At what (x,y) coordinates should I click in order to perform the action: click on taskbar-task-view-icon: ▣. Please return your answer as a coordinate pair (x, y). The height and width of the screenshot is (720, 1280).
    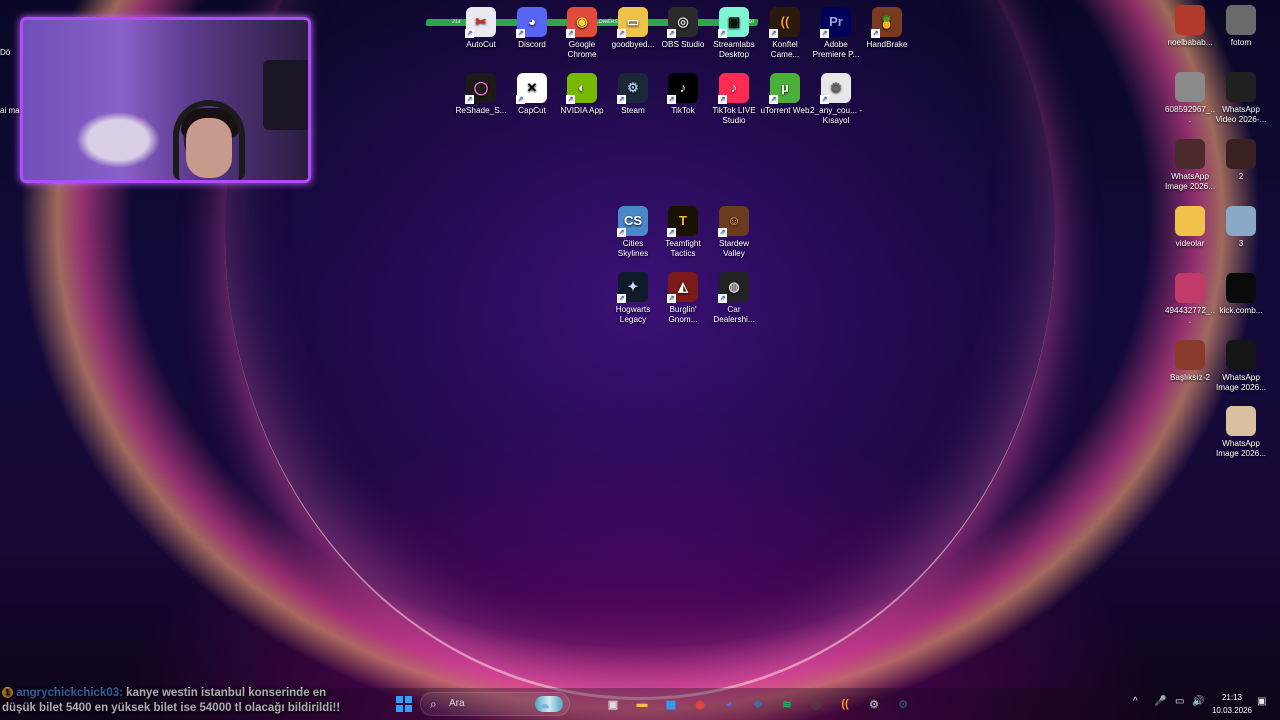
    Looking at the image, I should click on (613, 704).